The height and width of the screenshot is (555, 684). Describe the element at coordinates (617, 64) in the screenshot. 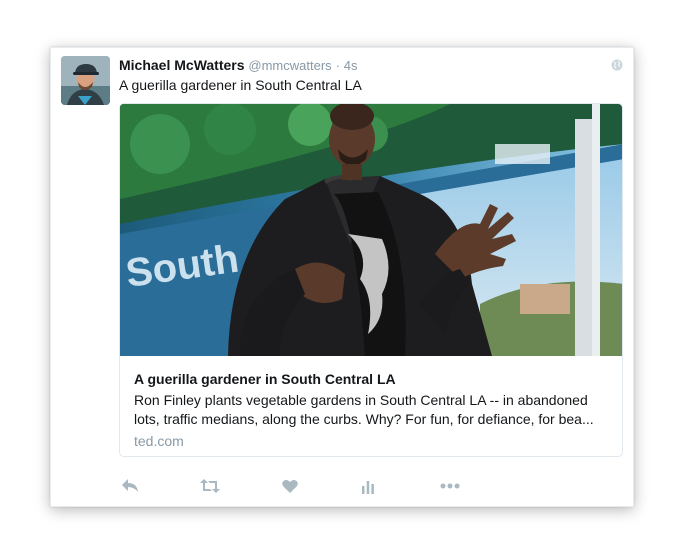

I see `globe-icon` at that location.